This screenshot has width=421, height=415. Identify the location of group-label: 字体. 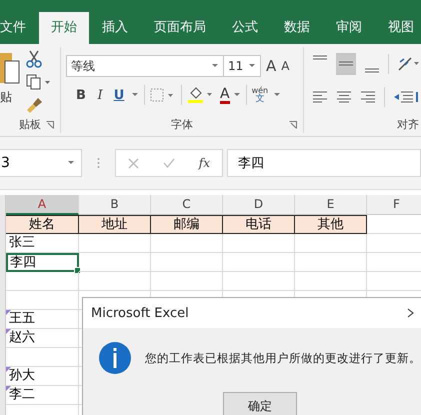
(182, 124).